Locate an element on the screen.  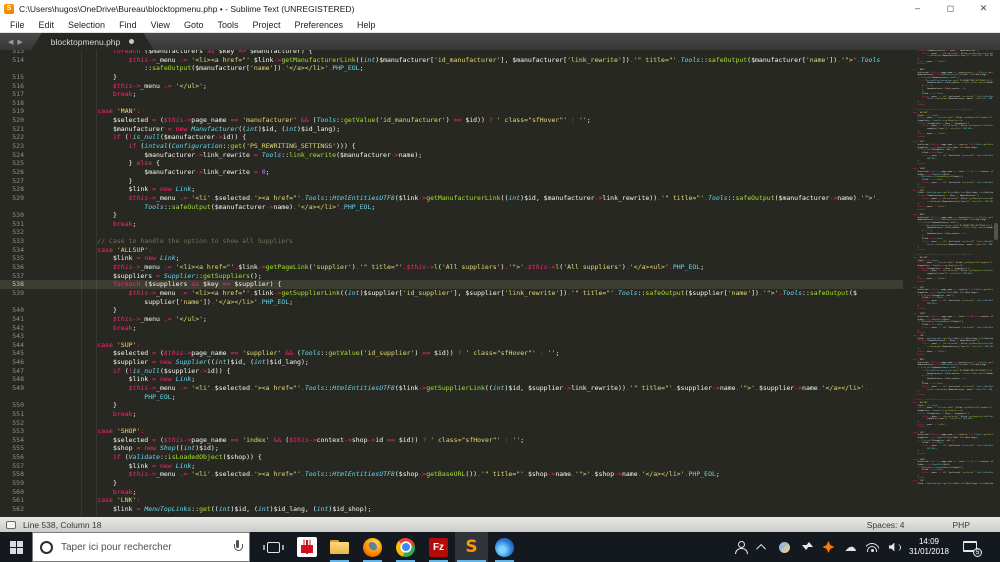
menu-help: Help is located at coordinates (366, 25).